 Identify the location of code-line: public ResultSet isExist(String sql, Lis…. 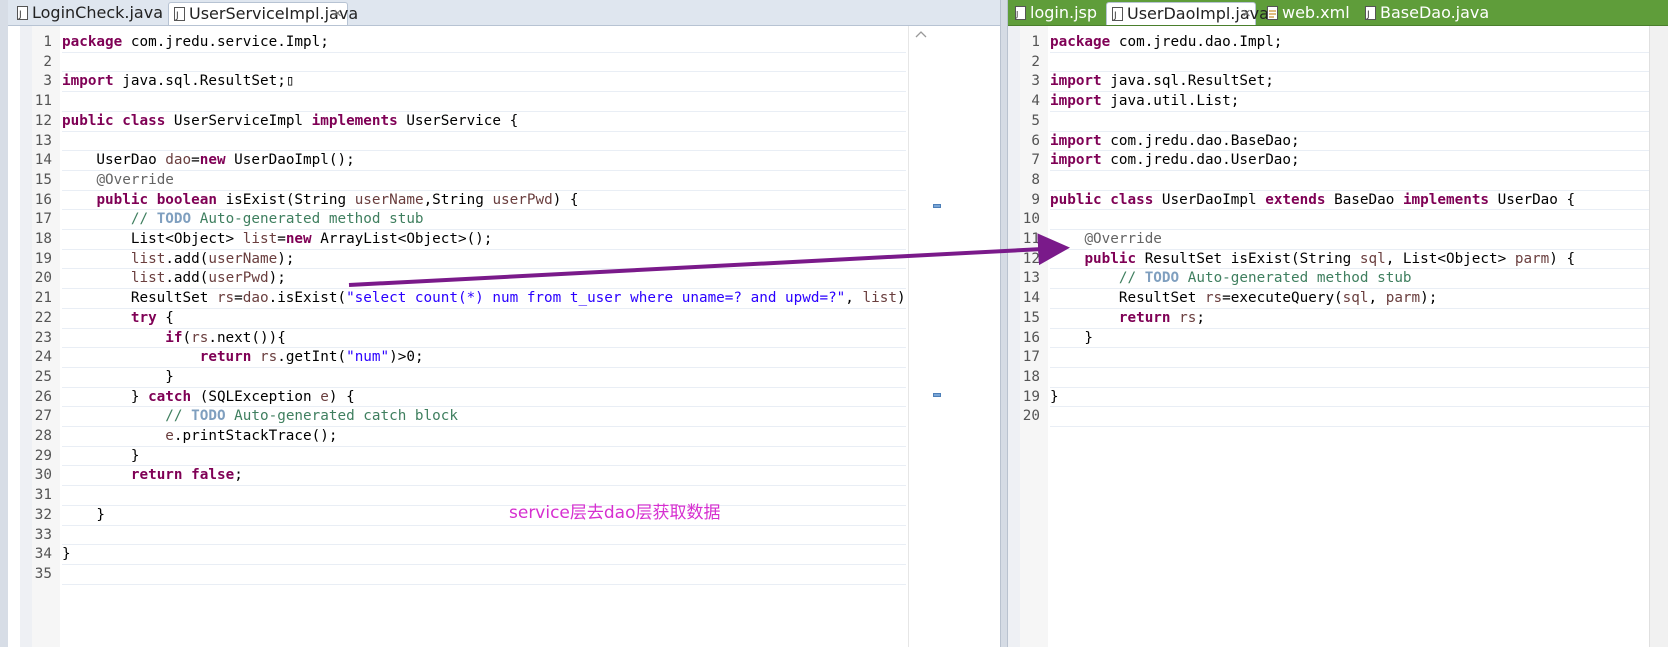
(1312, 259).